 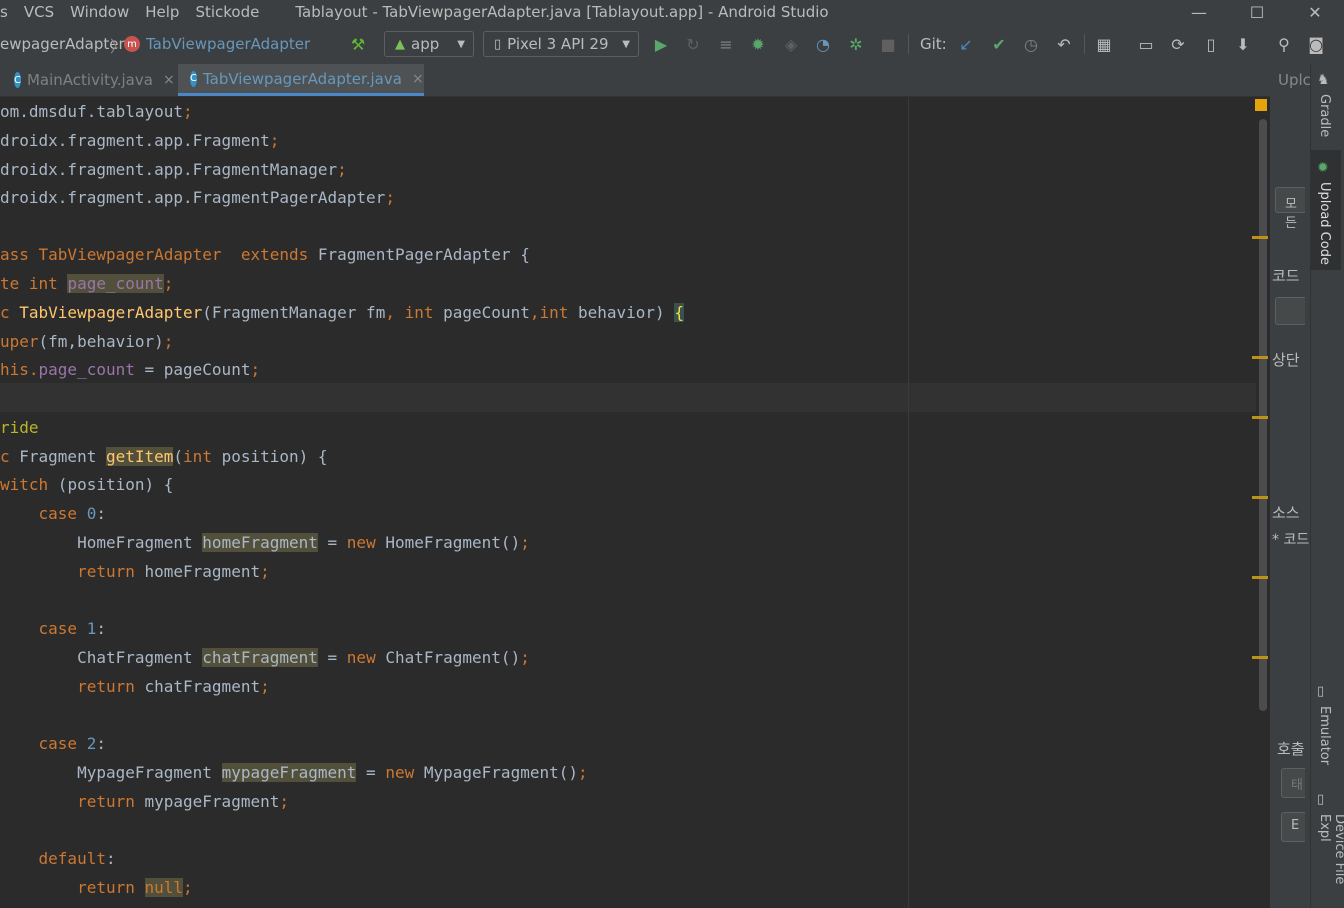 I want to click on git-label: Git:, so click(x=933, y=44).